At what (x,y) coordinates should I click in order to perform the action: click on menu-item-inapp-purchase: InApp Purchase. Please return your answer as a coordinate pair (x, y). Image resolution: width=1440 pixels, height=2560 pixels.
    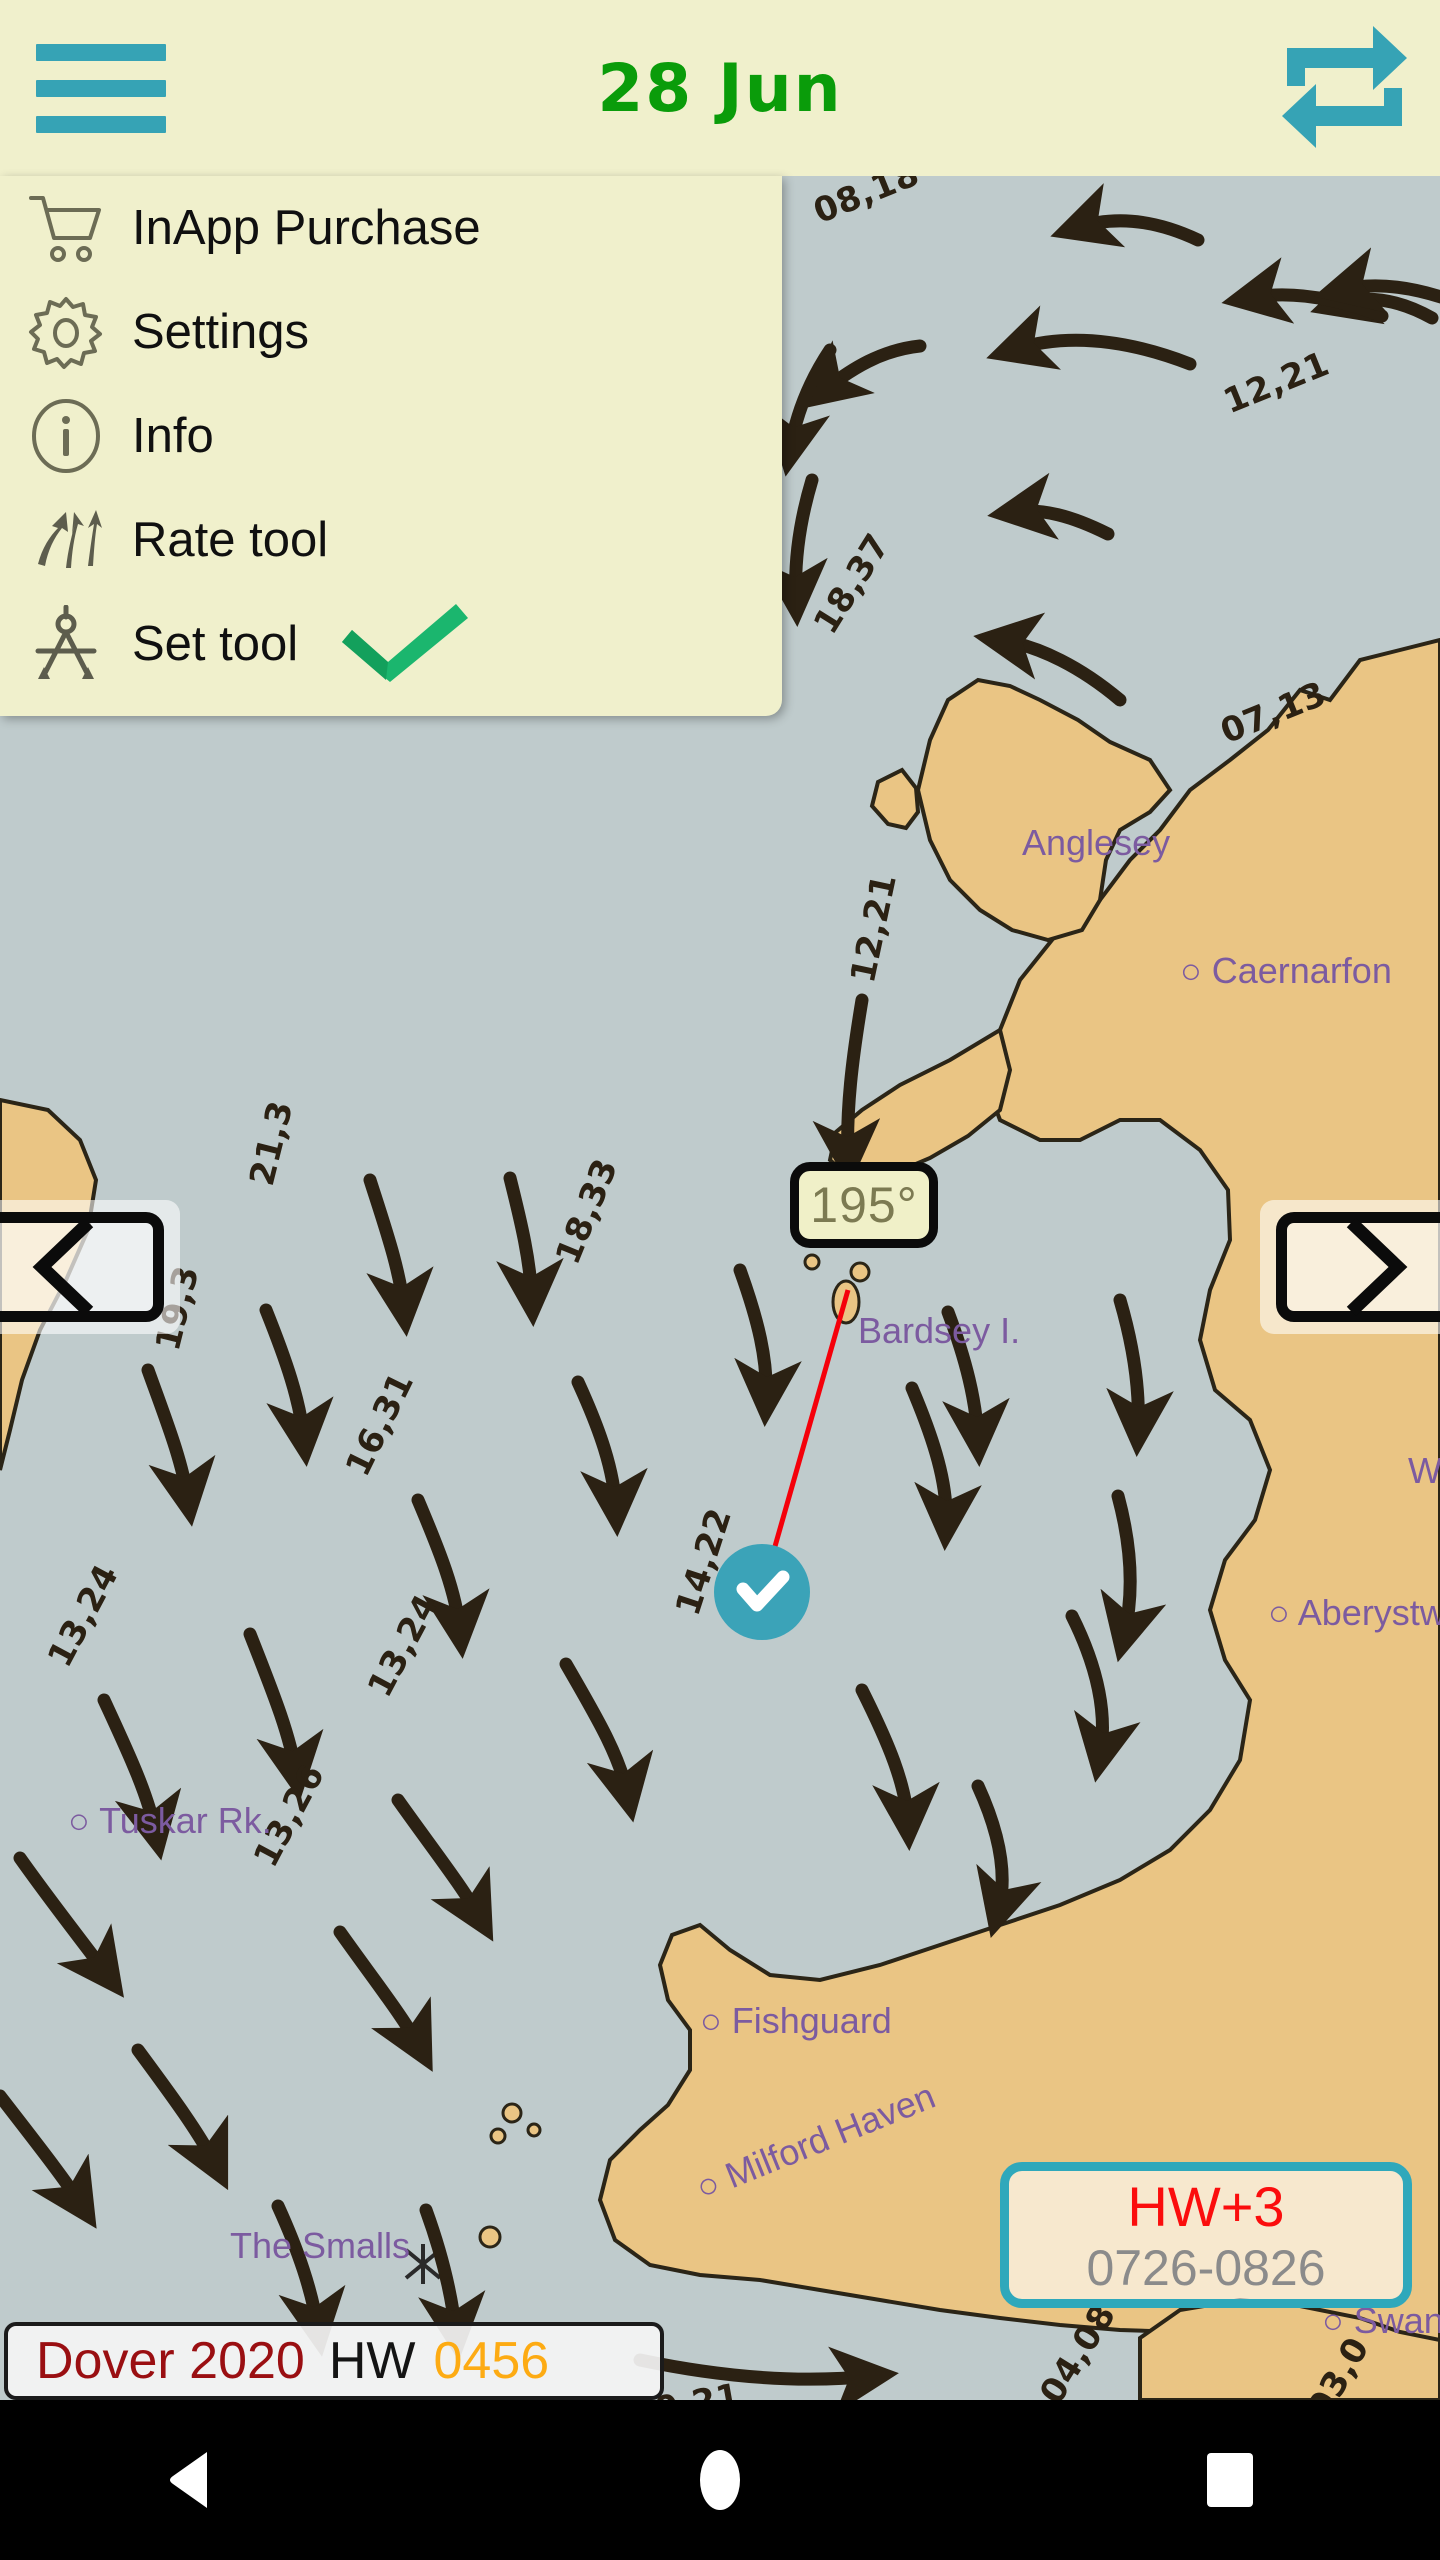
    Looking at the image, I should click on (391, 228).